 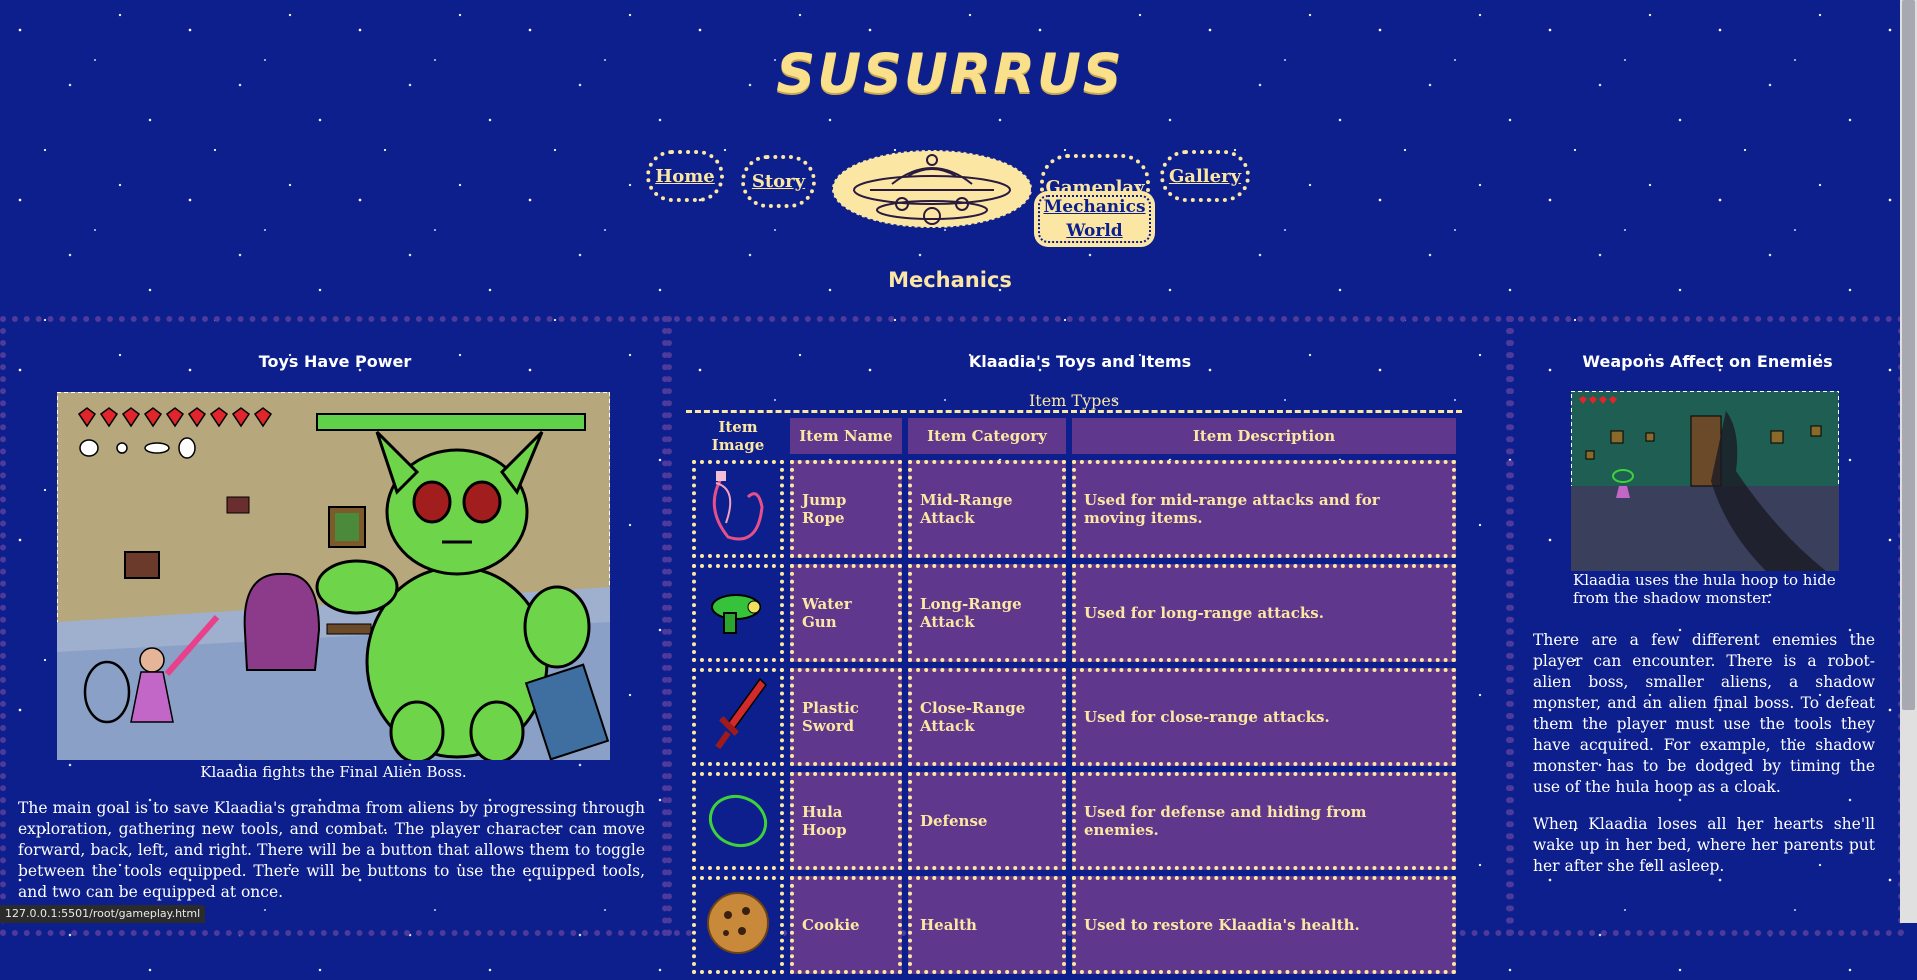 I want to click on center-section-heading: Klaadia's Toys and Items, so click(x=1080, y=361).